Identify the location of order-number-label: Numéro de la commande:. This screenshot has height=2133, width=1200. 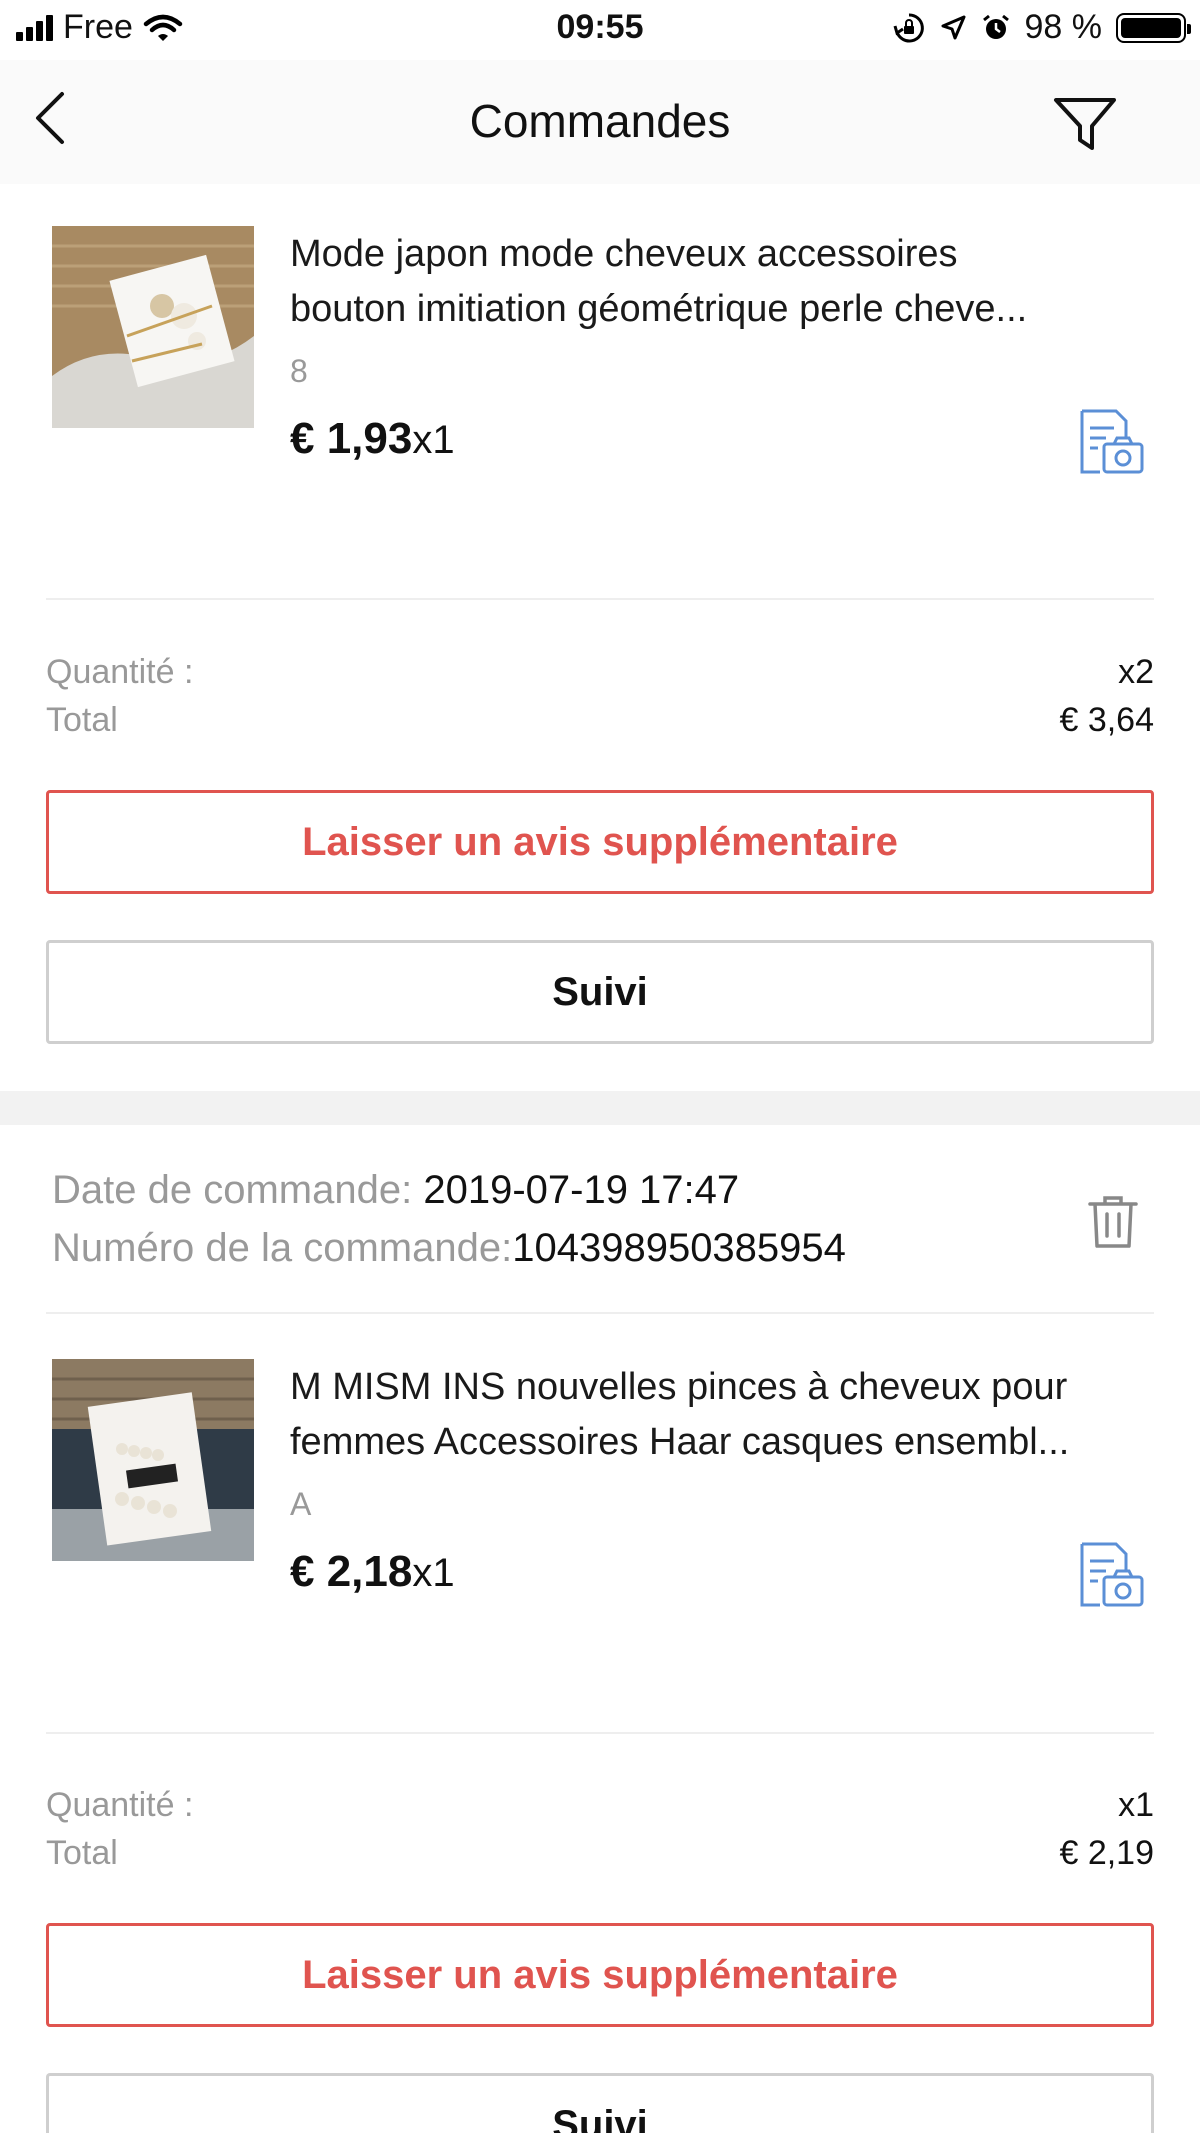
(282, 1248).